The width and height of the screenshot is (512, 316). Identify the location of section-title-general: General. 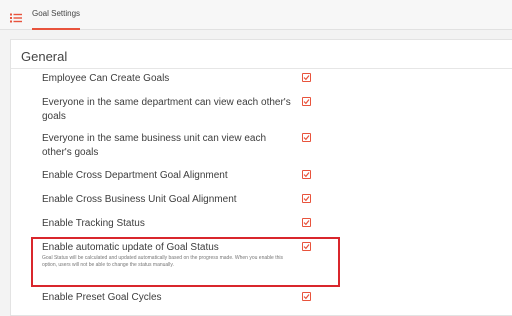
(44, 56).